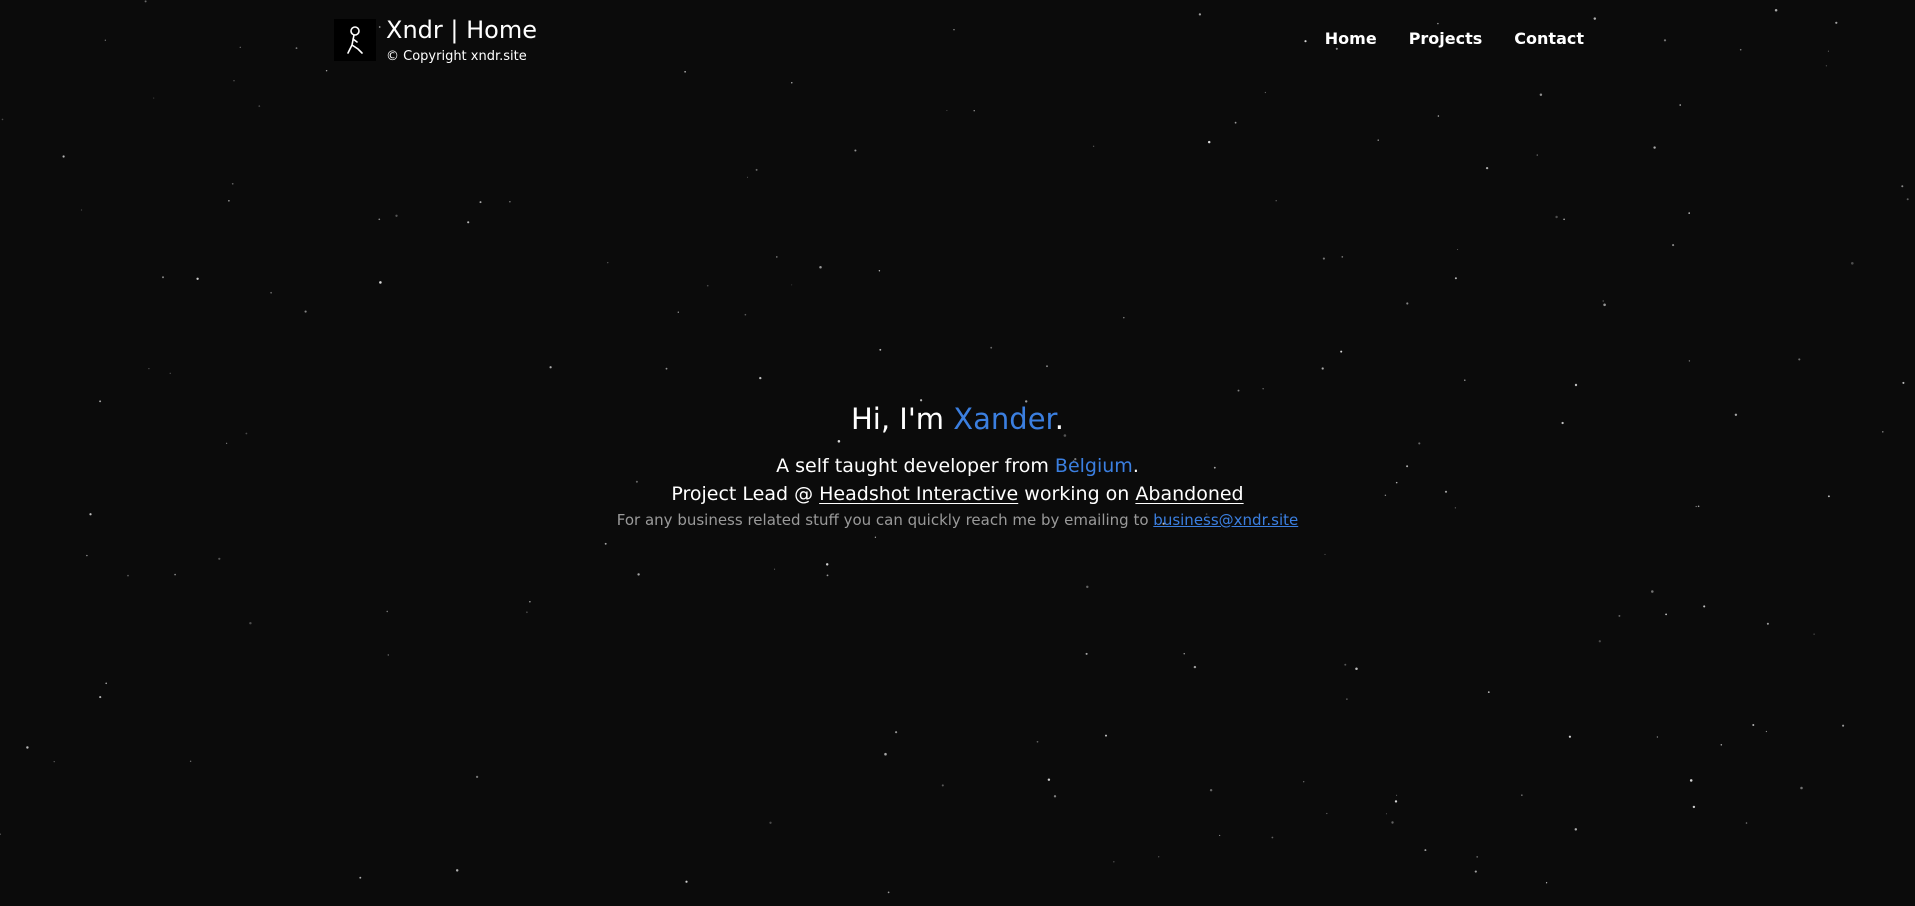 The width and height of the screenshot is (1915, 906). Describe the element at coordinates (745, 494) in the screenshot. I see `role-prefix: Project Lead @` at that location.